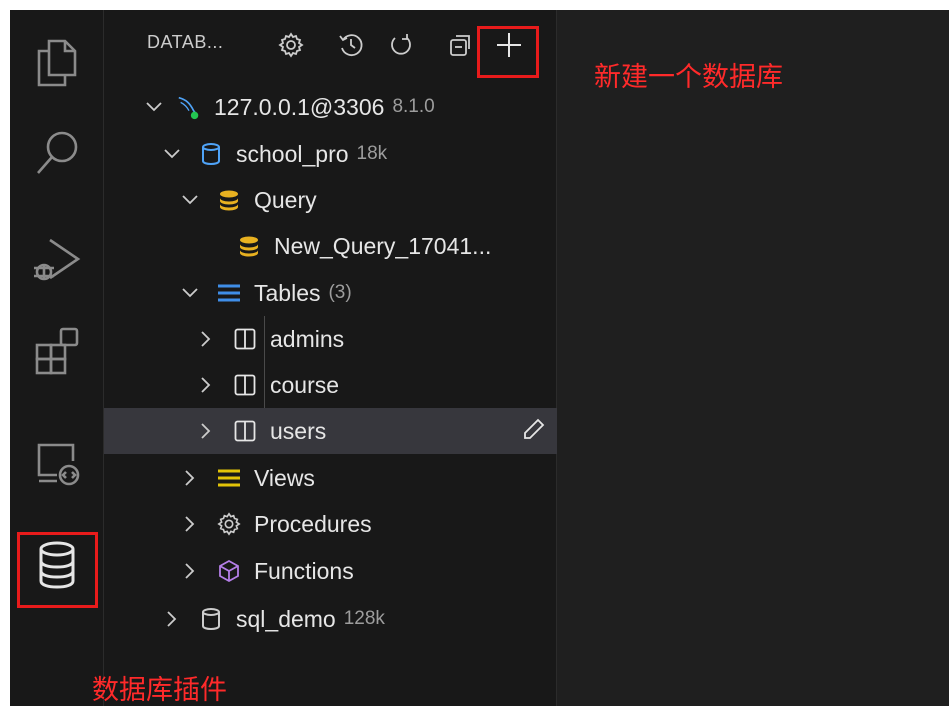 The height and width of the screenshot is (706, 949). What do you see at coordinates (534, 431) in the screenshot?
I see `edit-pencil-icon` at bounding box center [534, 431].